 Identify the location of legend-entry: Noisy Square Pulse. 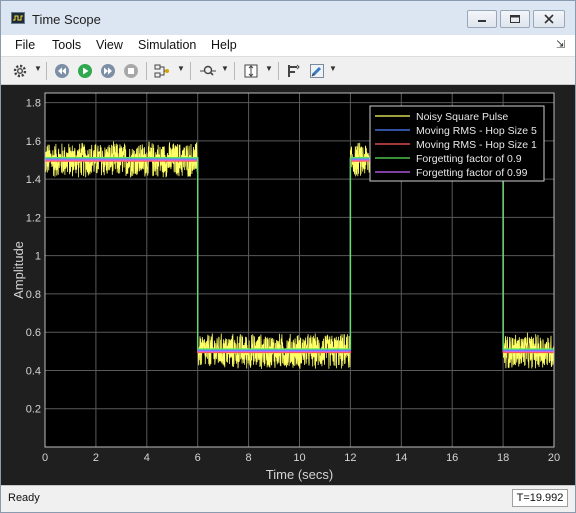
(462, 117).